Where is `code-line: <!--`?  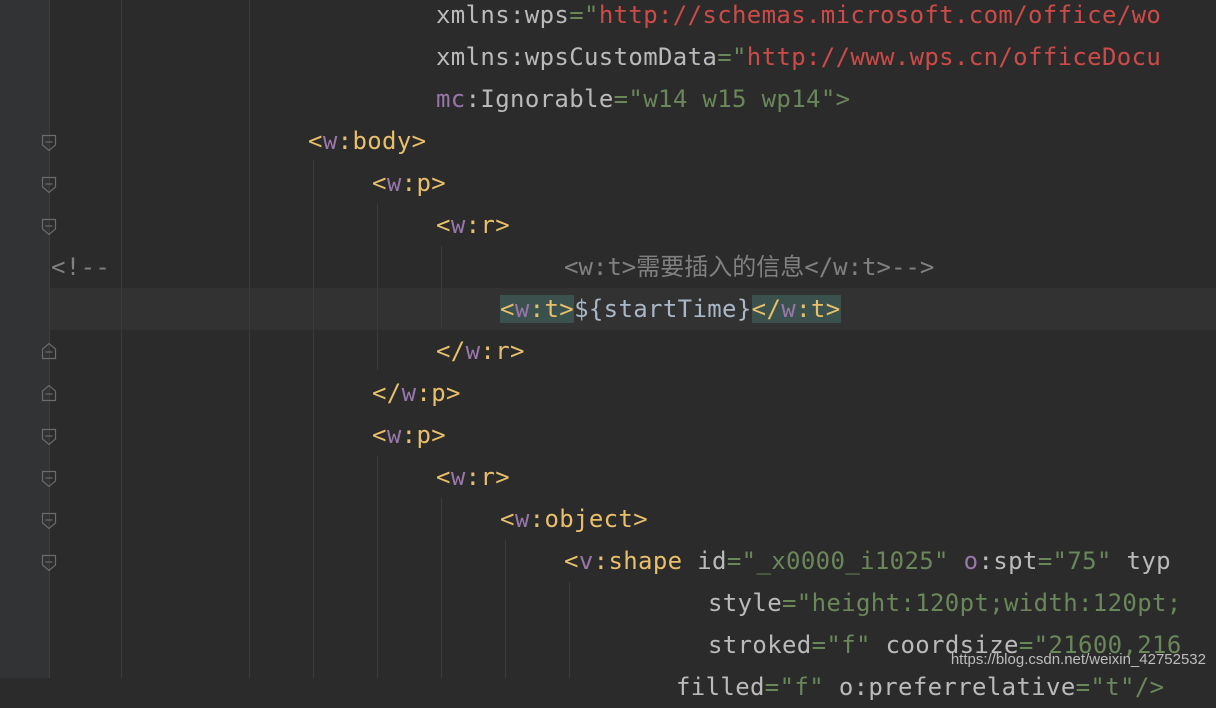
code-line: <!-- is located at coordinates (97, 267).